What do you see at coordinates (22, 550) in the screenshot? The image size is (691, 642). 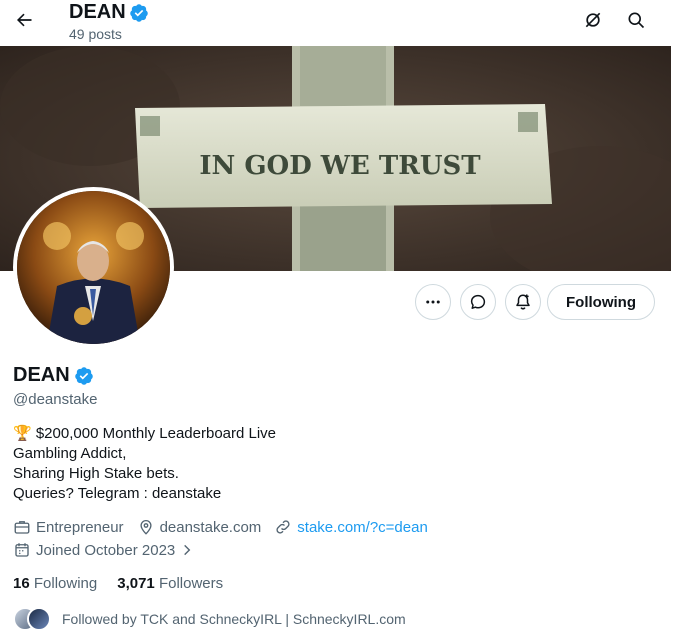 I see `calendar-icon` at bounding box center [22, 550].